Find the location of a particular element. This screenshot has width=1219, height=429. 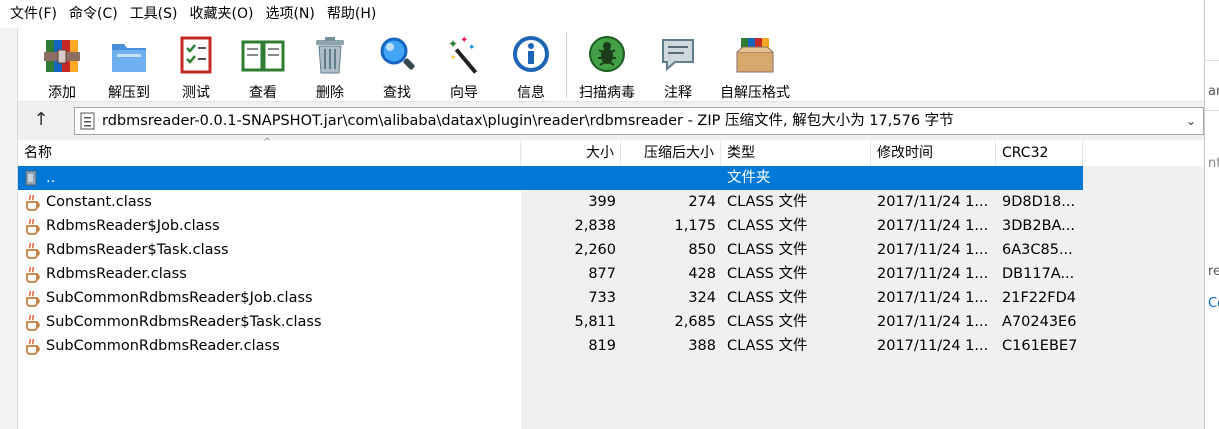

file-packed-size: 2,685 is located at coordinates (695, 322).